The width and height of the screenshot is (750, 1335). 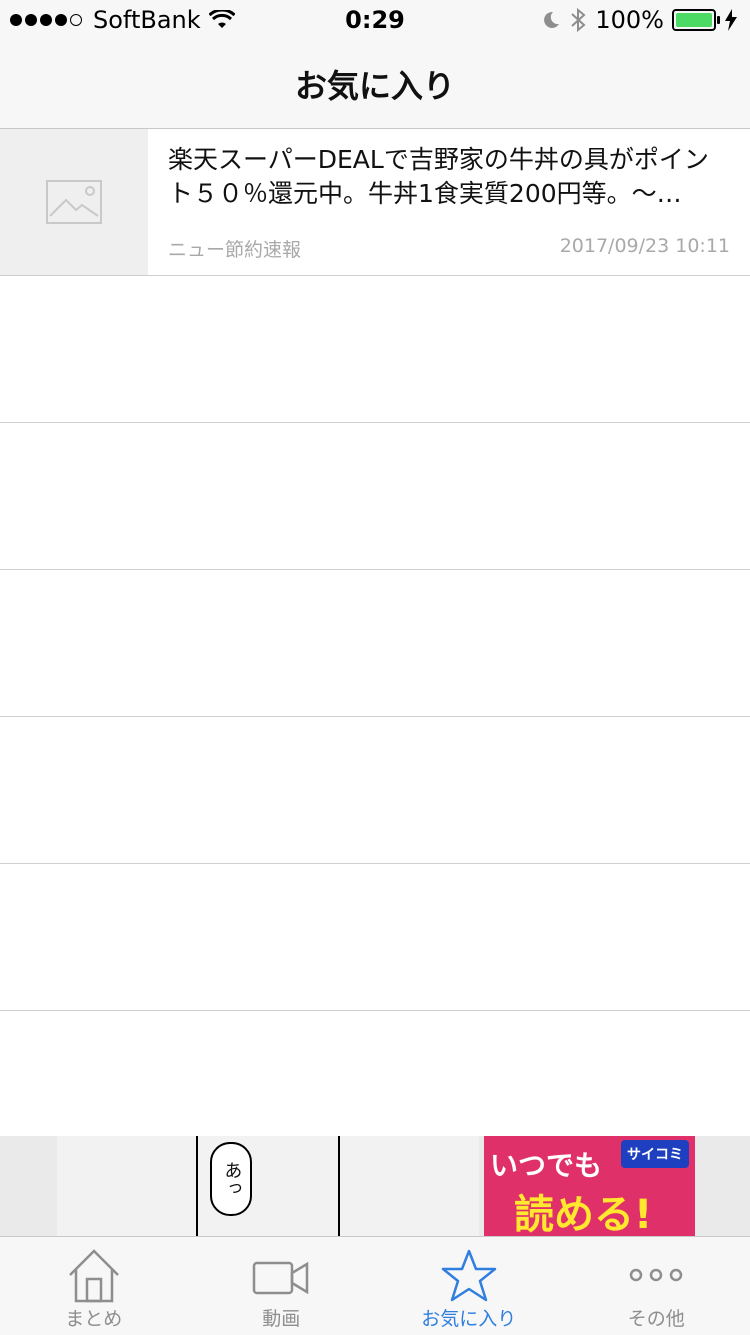 I want to click on status-bar: SoftBank 0:29 100%, so click(x=375, y=20).